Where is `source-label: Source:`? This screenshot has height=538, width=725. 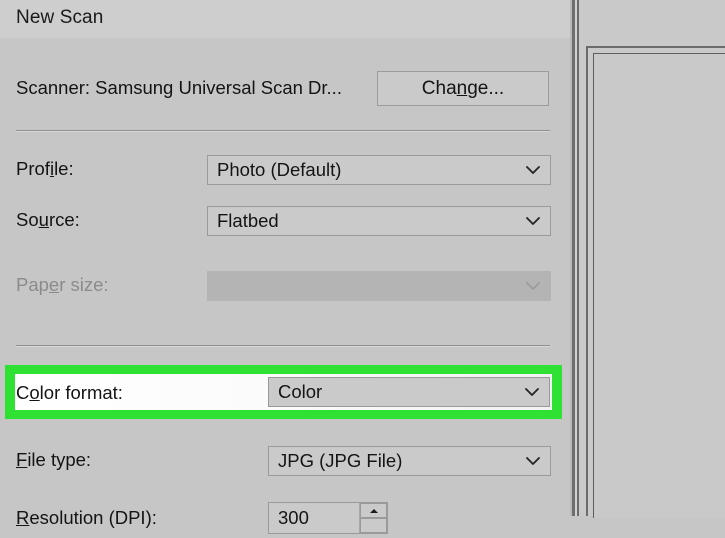
source-label: Source: is located at coordinates (48, 220).